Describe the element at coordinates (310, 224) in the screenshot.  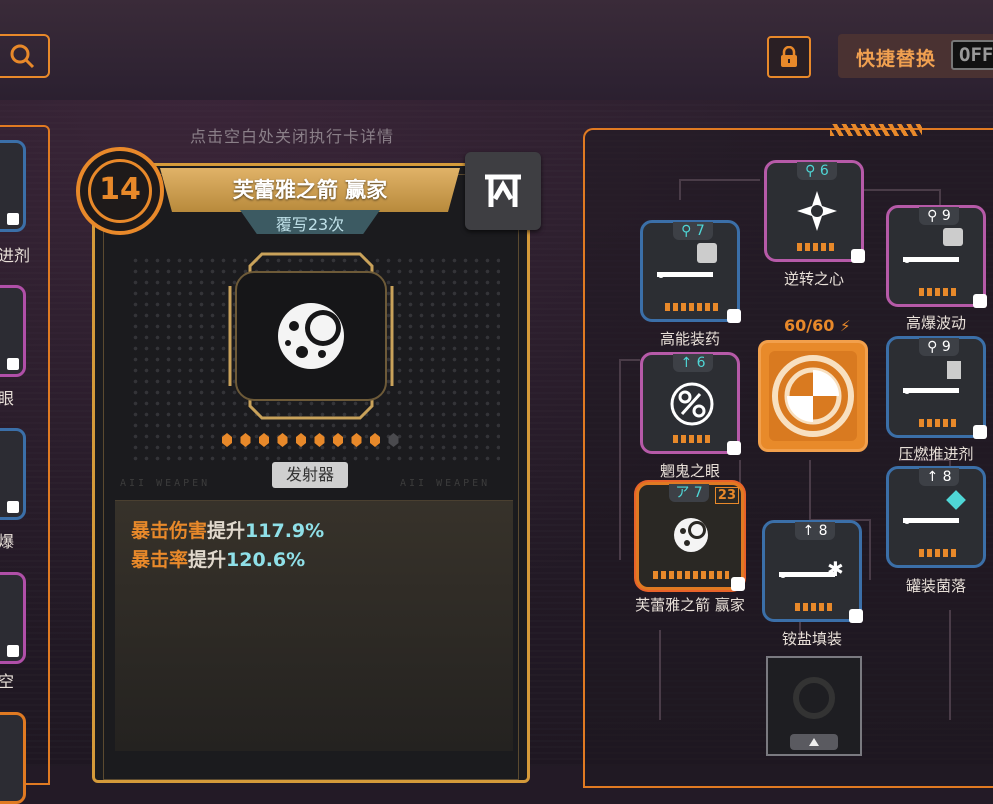
I see `card-subtitle: 覆写23次` at that location.